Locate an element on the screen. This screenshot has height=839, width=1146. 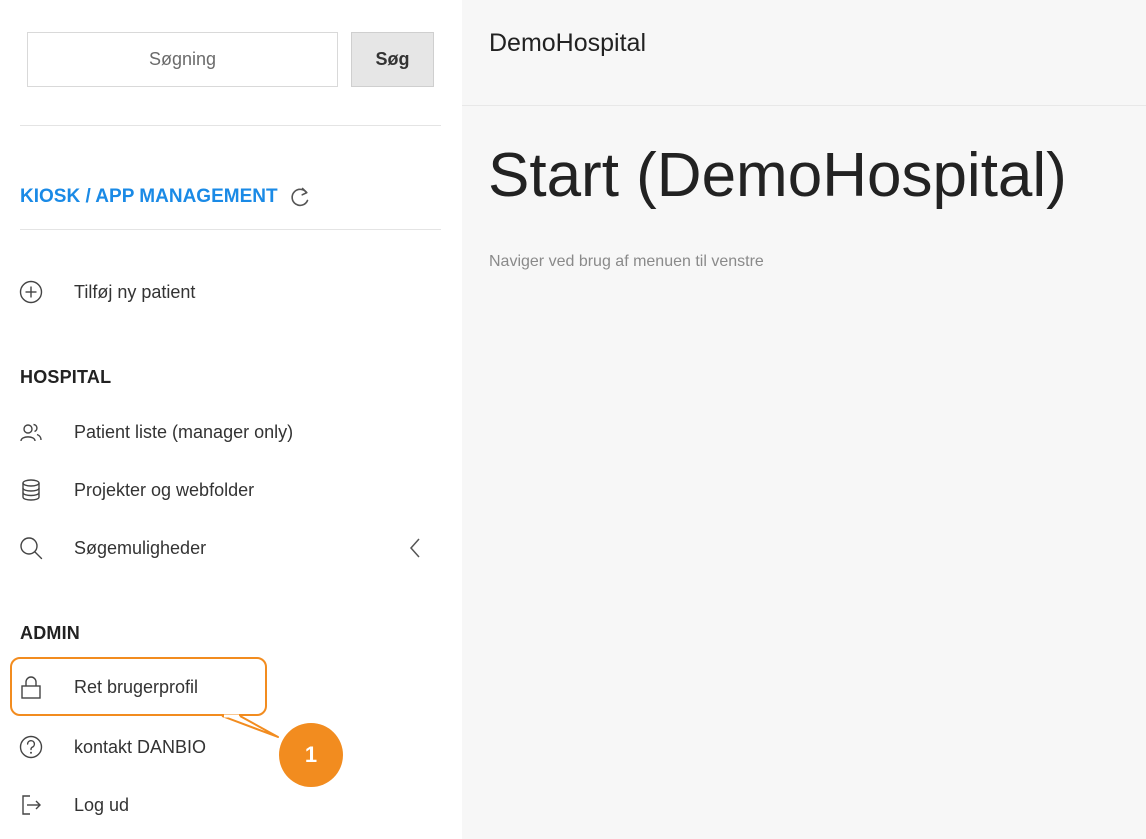
menu-item-search-options: Søgemuligheder is located at coordinates (223, 548).